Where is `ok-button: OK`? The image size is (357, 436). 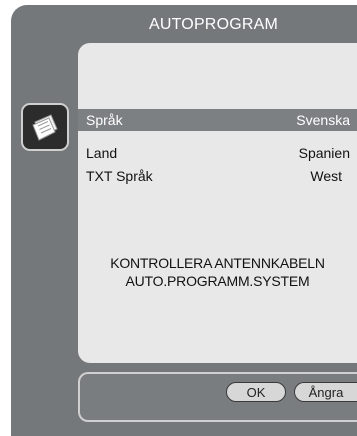 ok-button: OK is located at coordinates (256, 392).